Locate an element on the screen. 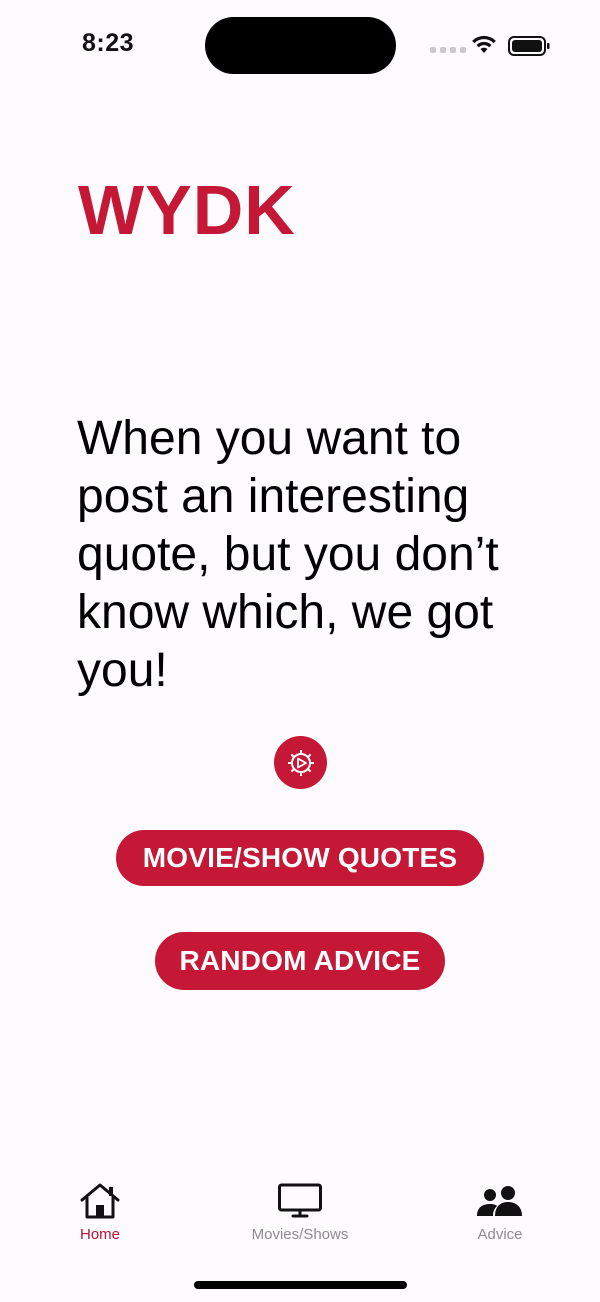 This screenshot has width=600, height=1302. home-indicator is located at coordinates (300, 1285).